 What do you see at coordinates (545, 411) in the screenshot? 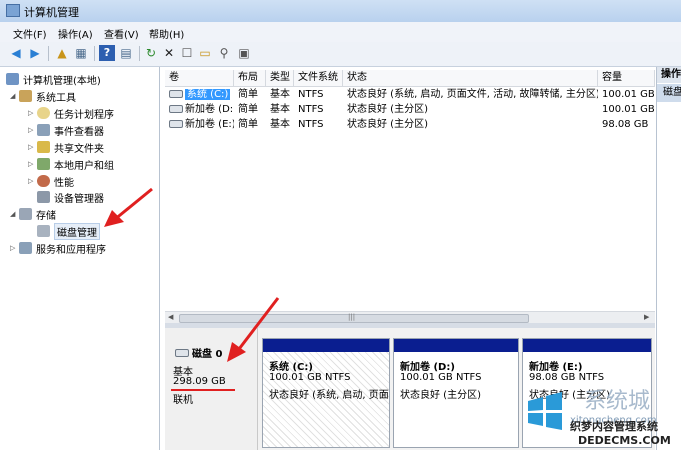
I see `windows-logo-icon` at bounding box center [545, 411].